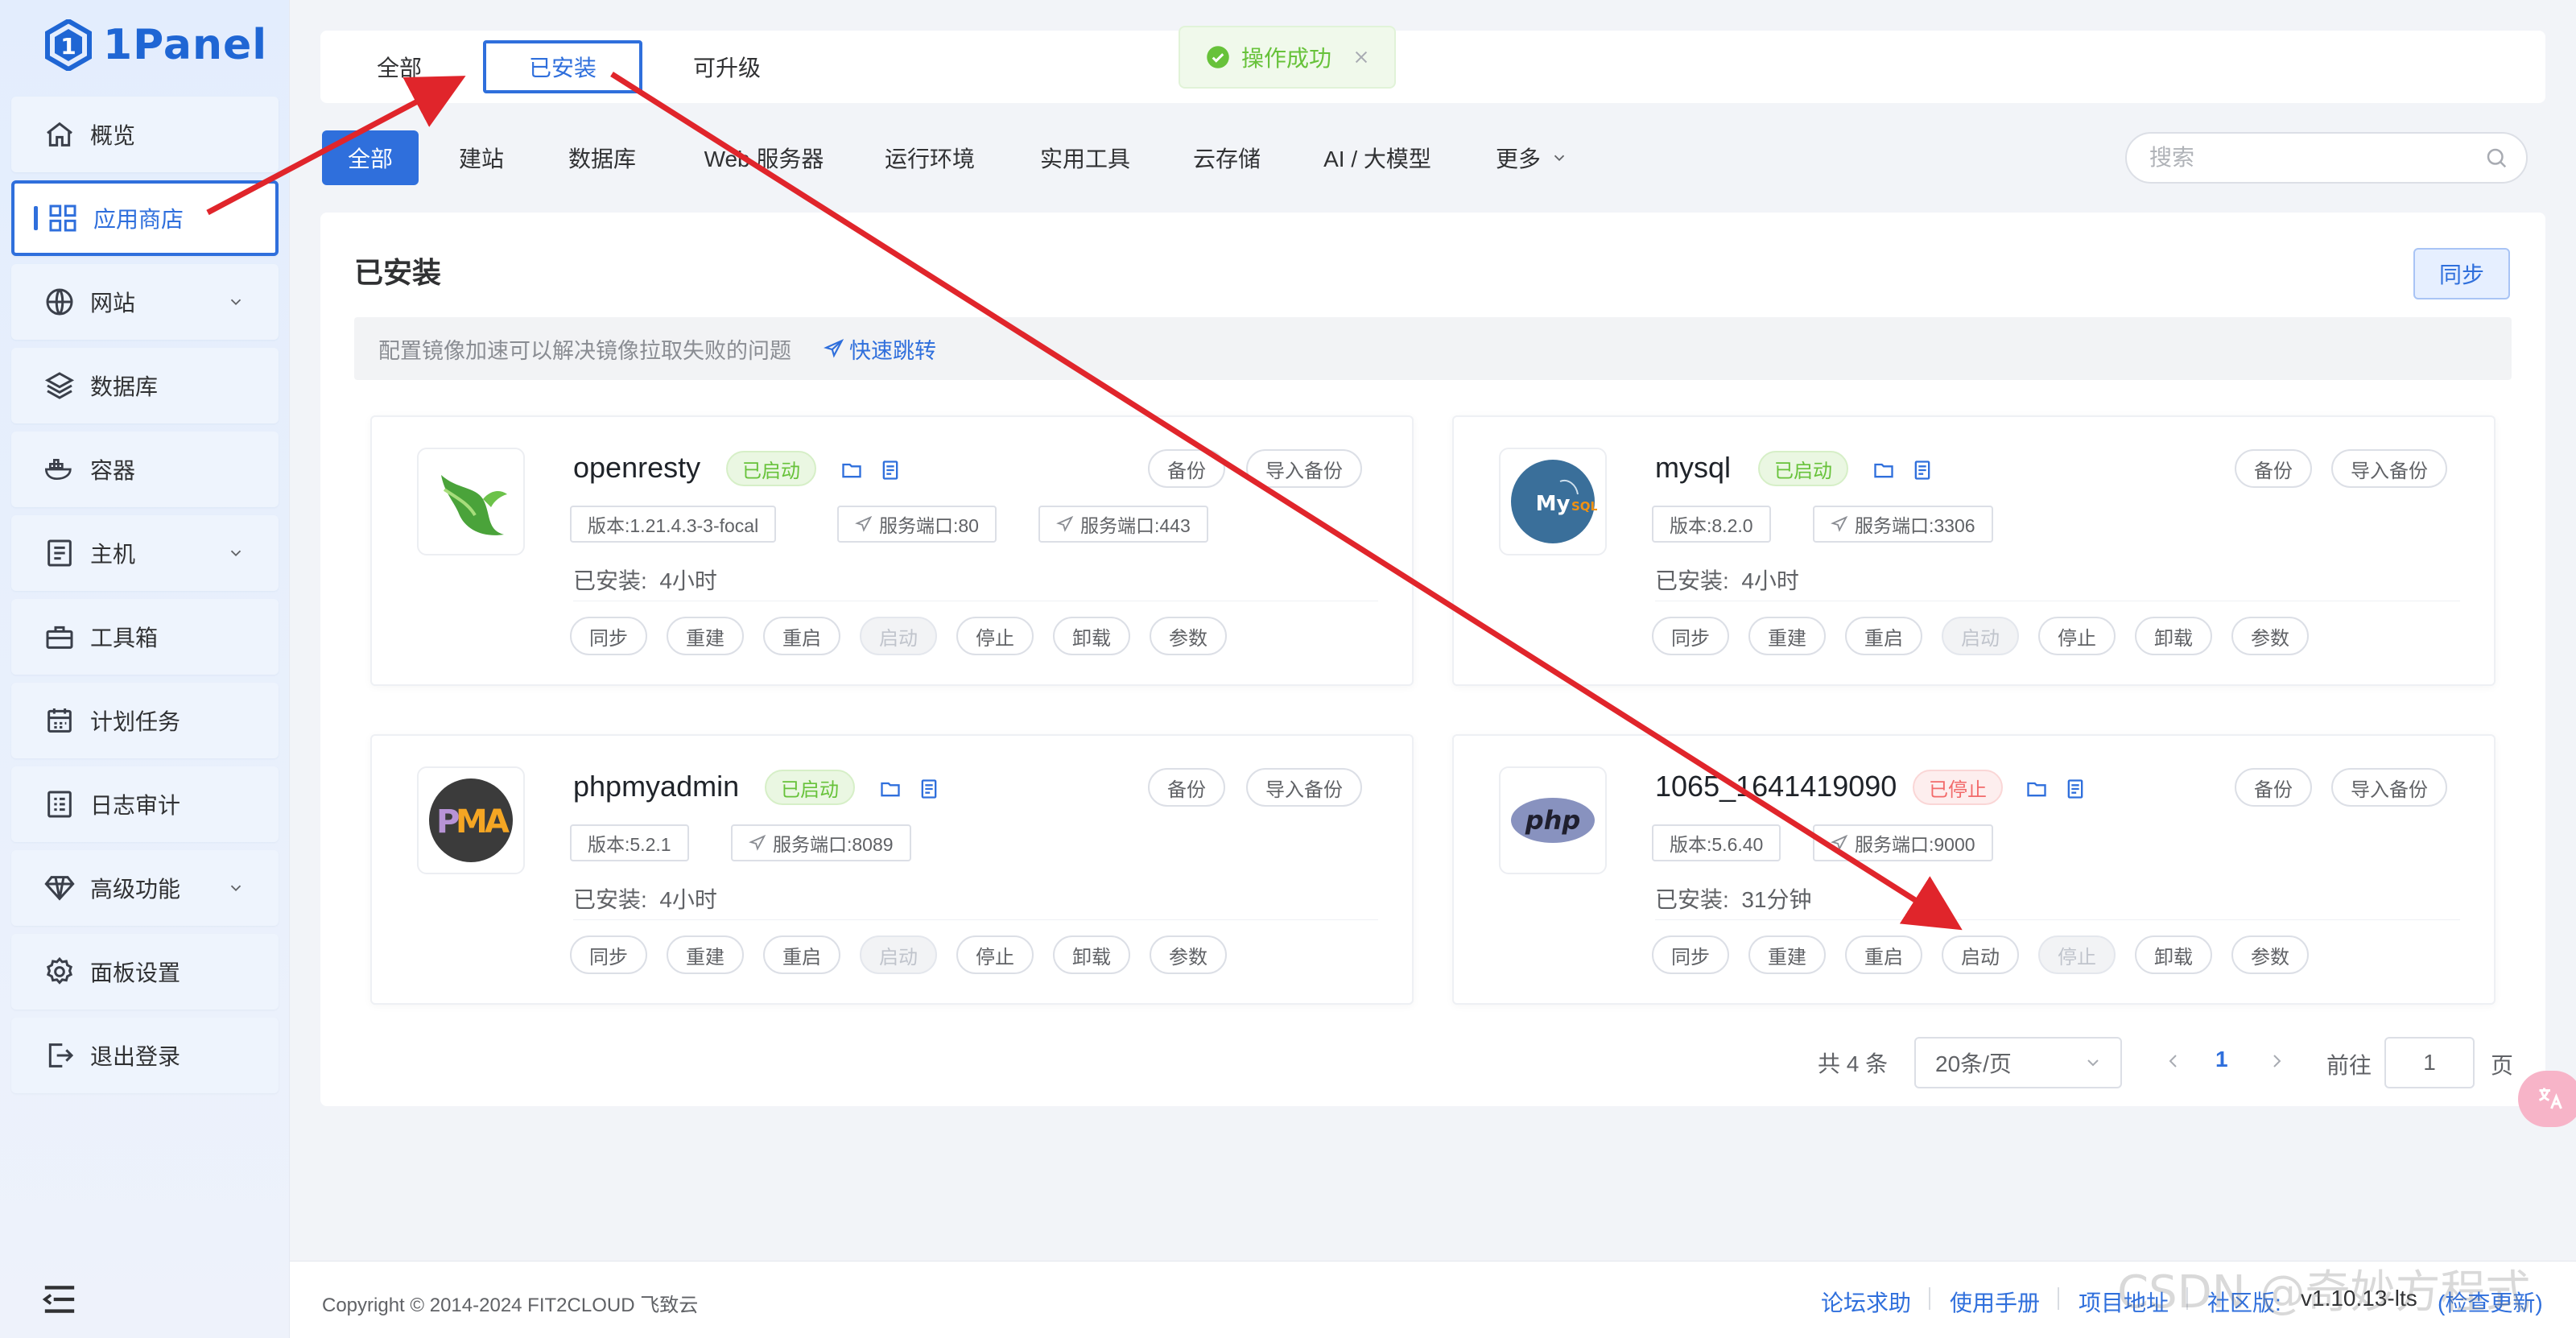  Describe the element at coordinates (145, 720) in the screenshot. I see `sidebar-item-cron: 计划任务` at that location.